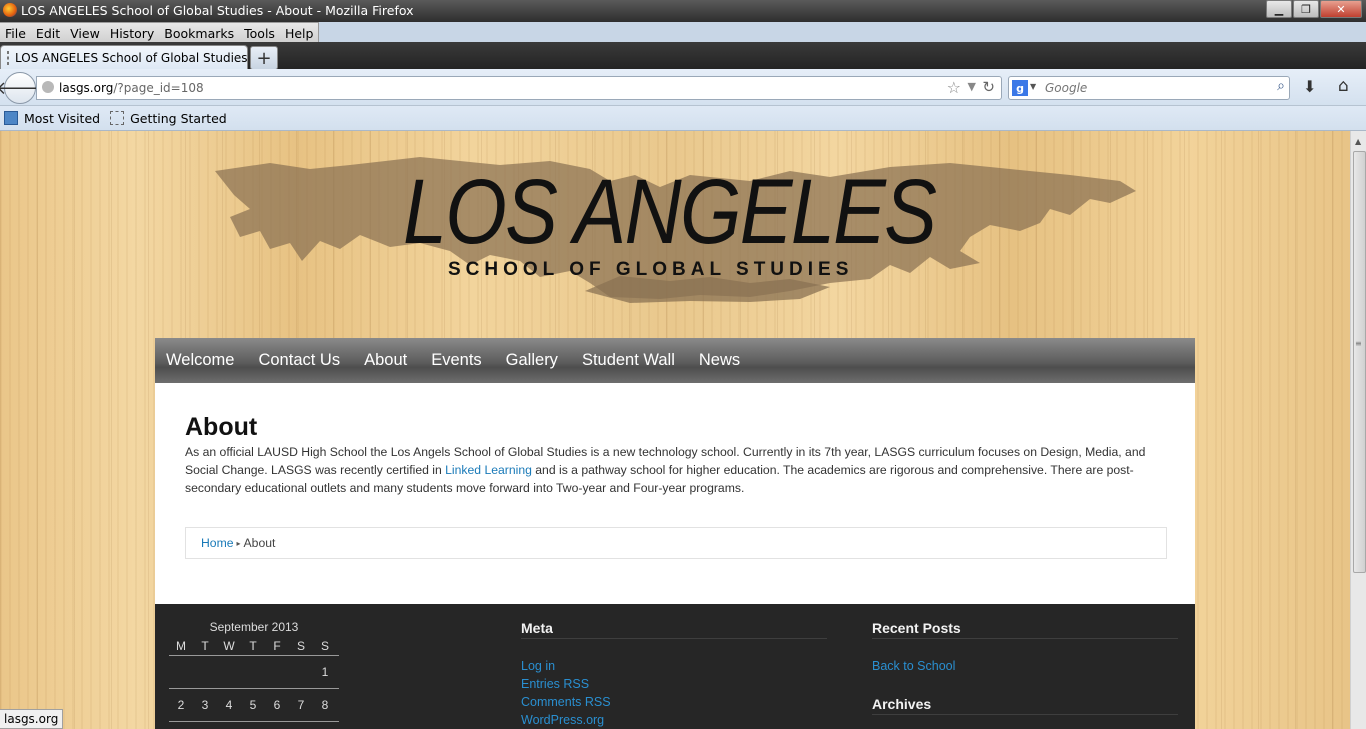 The image size is (1366, 729). I want to click on calendar-day: 2, so click(181, 705).